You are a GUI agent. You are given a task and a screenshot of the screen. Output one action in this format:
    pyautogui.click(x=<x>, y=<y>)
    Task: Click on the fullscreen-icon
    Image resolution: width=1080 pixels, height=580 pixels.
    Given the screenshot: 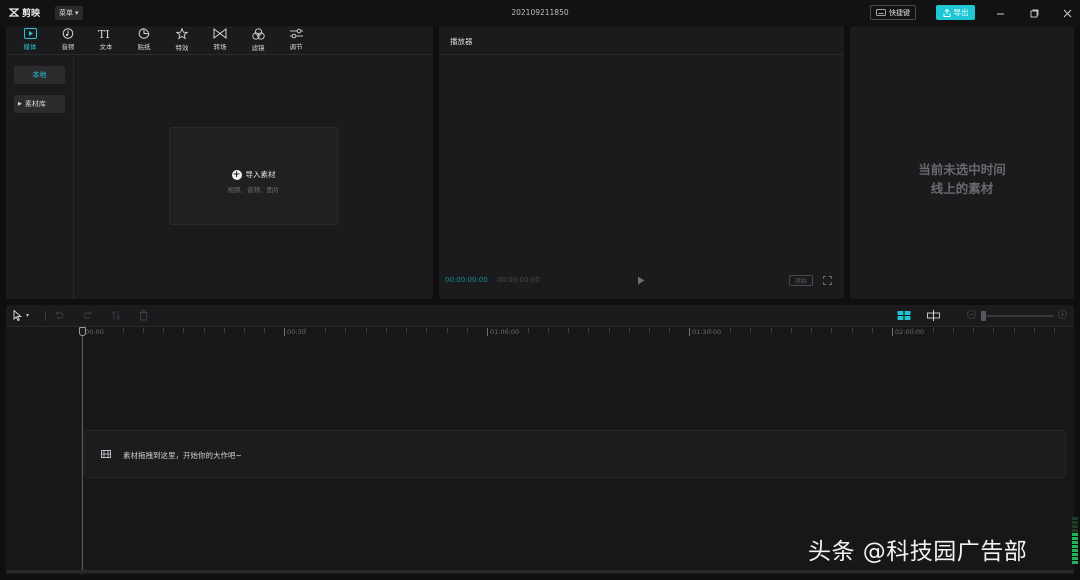 What is the action you would take?
    pyautogui.click(x=827, y=281)
    